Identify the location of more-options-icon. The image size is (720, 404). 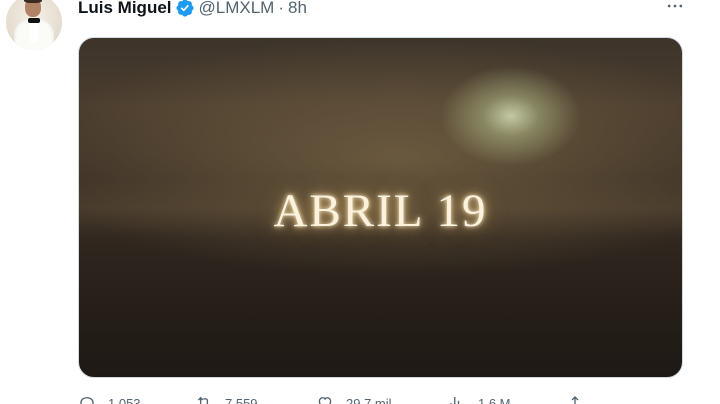
(675, 8).